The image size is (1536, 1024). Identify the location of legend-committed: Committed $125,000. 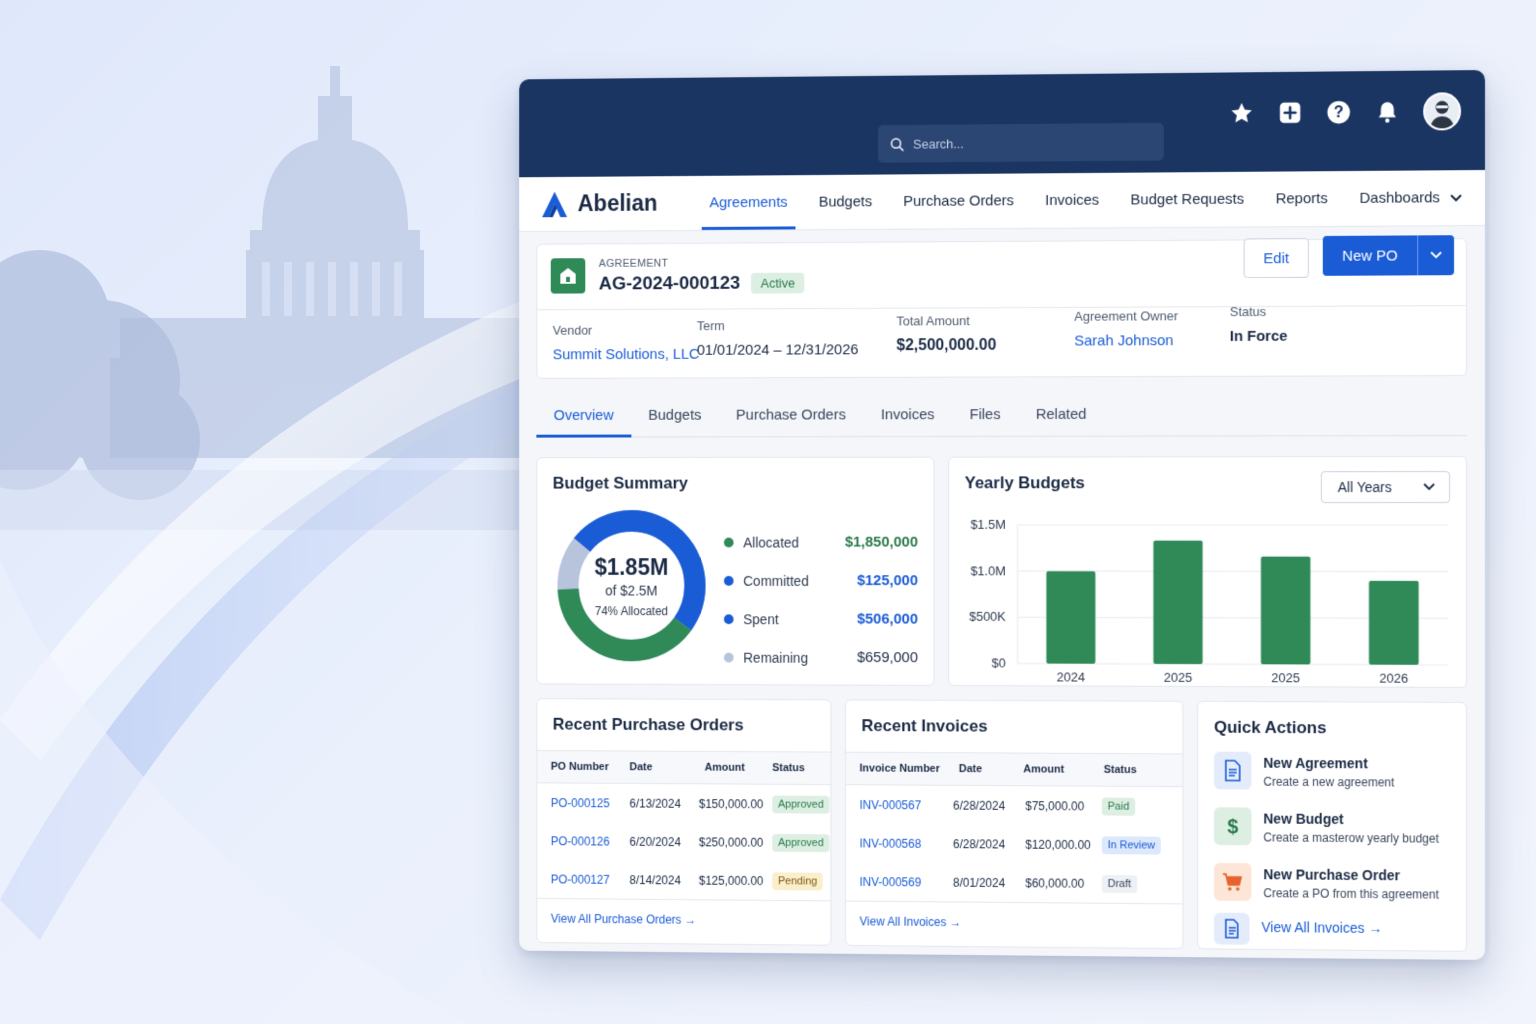
(820, 580).